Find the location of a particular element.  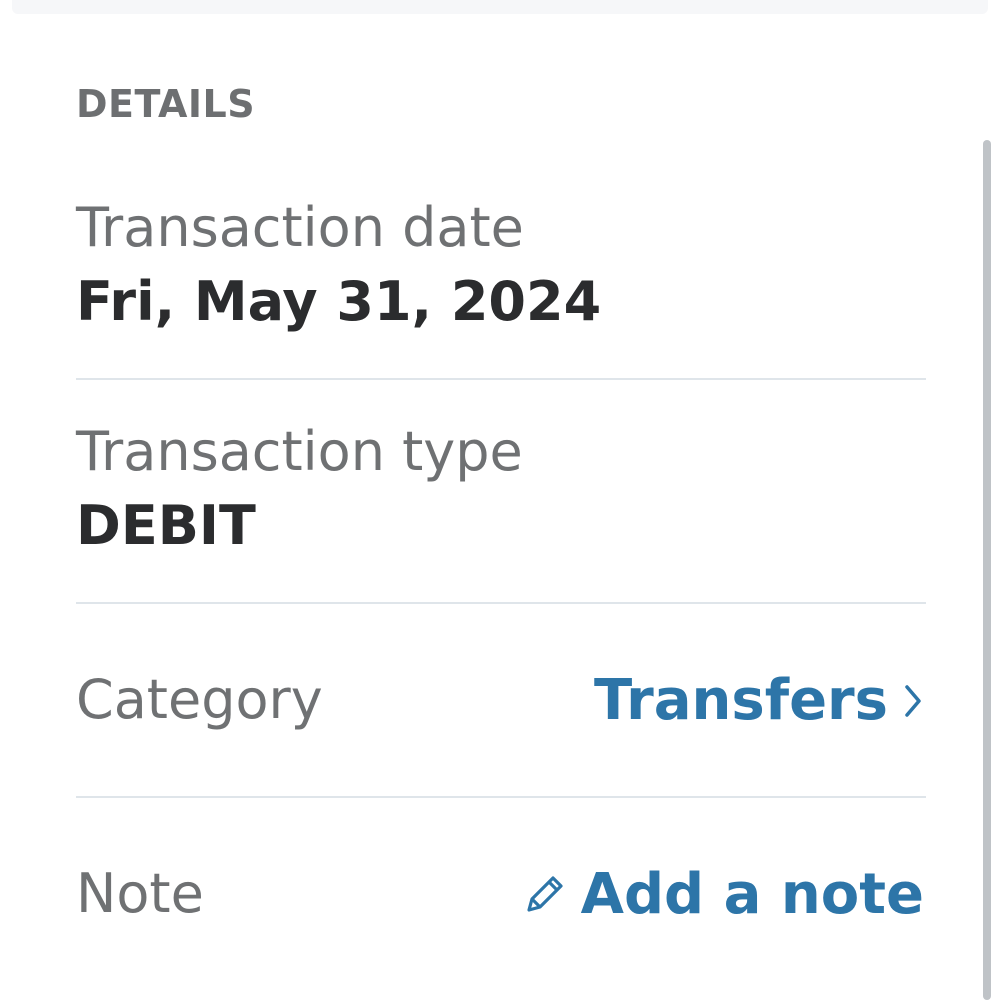

transaction-date-label: Transaction date is located at coordinates (300, 227).